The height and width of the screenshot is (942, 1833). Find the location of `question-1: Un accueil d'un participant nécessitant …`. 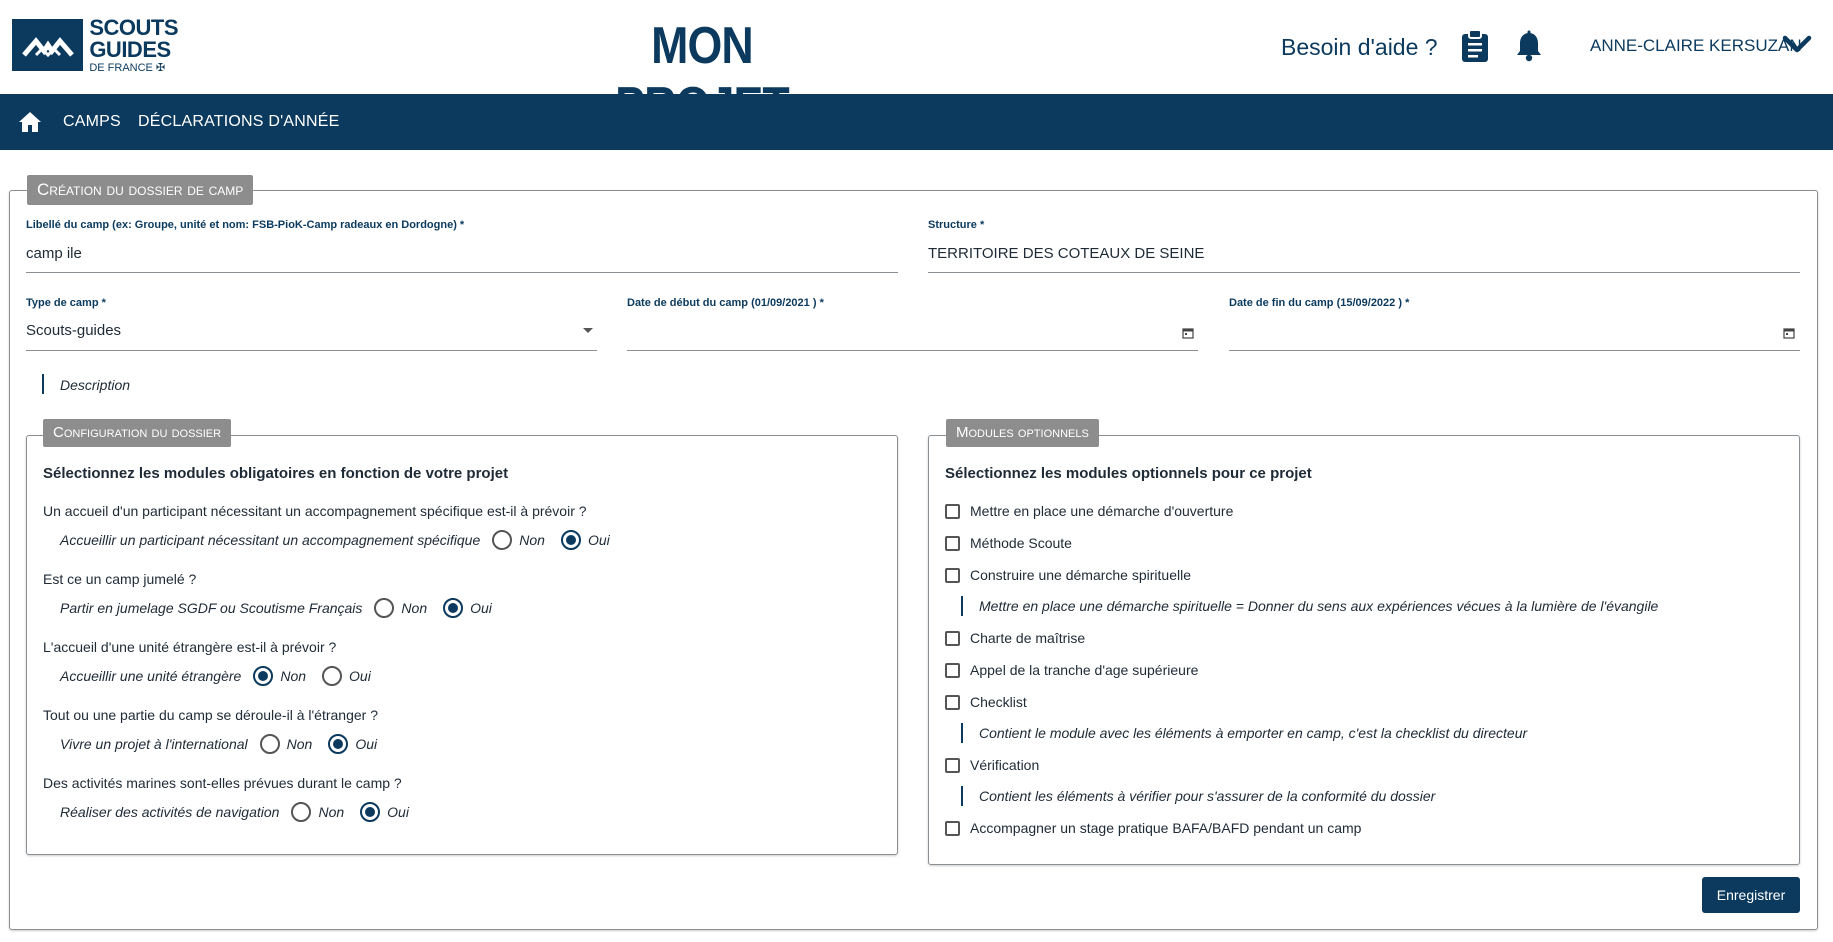

question-1: Un accueil d'un participant nécessitant … is located at coordinates (315, 511).